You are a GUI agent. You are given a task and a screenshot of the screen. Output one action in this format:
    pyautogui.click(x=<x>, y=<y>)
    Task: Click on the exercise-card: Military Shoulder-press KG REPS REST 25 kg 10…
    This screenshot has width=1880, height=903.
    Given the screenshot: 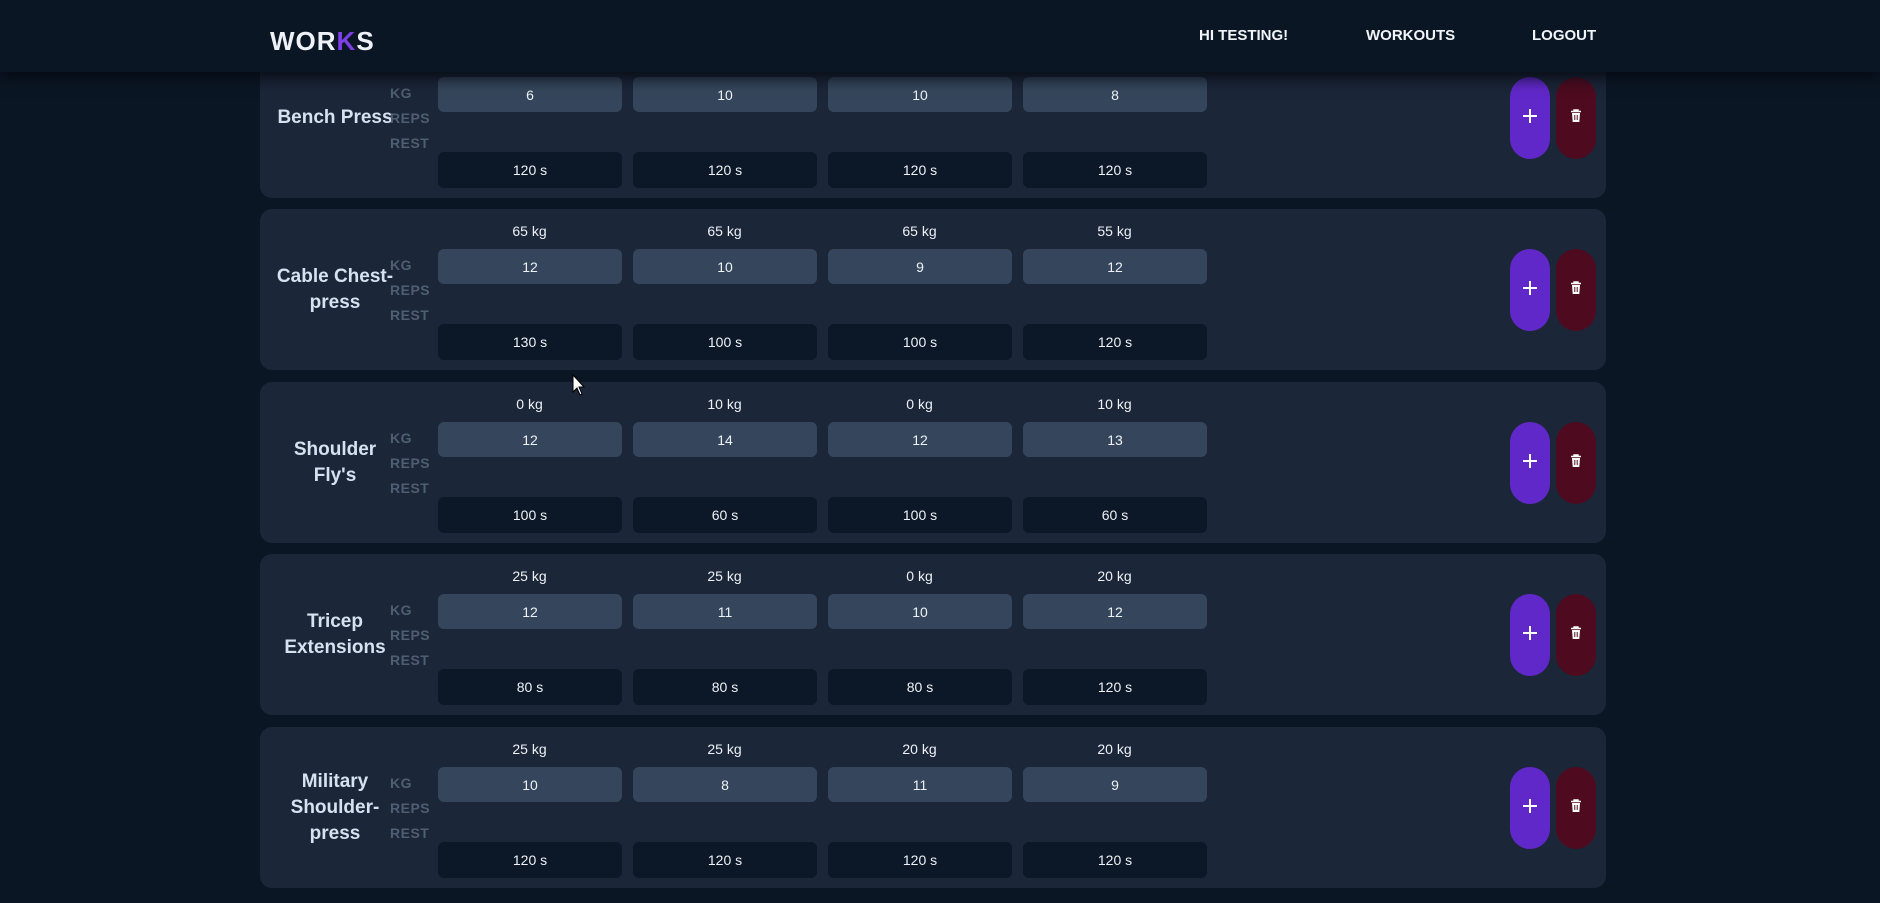 What is the action you would take?
    pyautogui.click(x=933, y=807)
    